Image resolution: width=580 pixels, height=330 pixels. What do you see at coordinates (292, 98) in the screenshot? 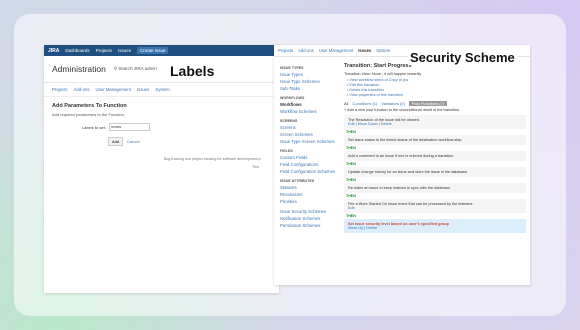
I see `sidebar-heading-workflows: WORKFLOWS` at bounding box center [292, 98].